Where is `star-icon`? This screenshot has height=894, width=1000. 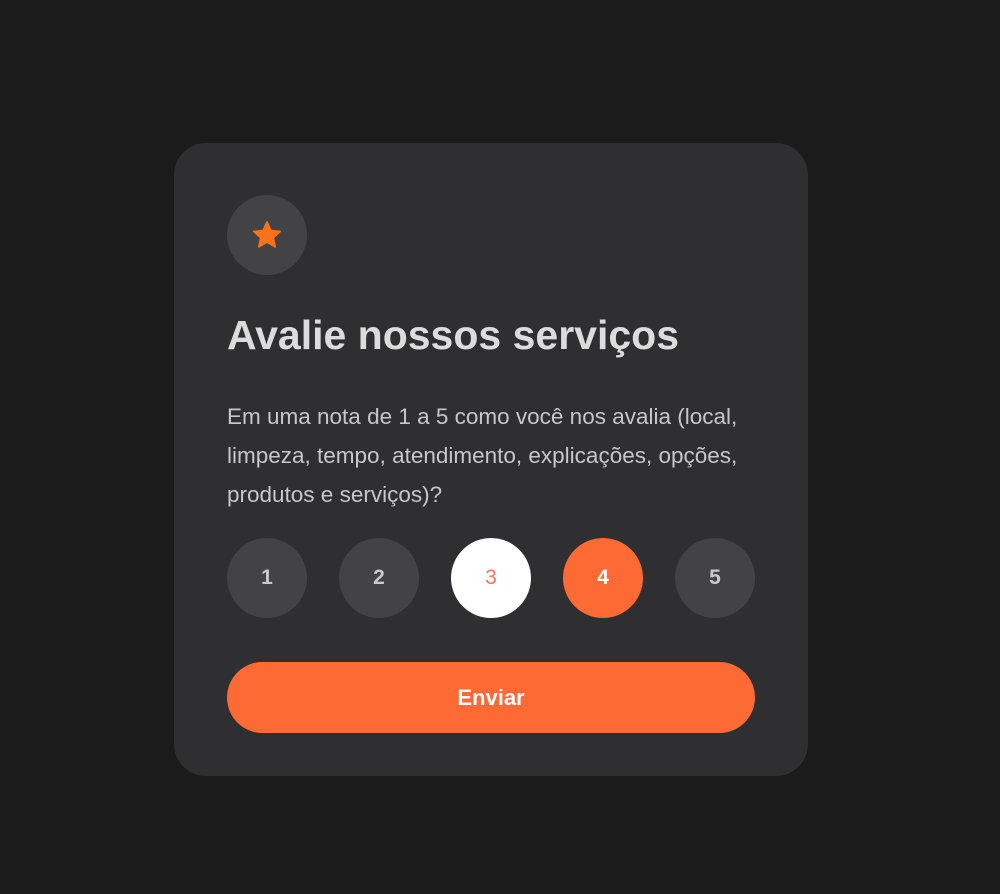
star-icon is located at coordinates (267, 234).